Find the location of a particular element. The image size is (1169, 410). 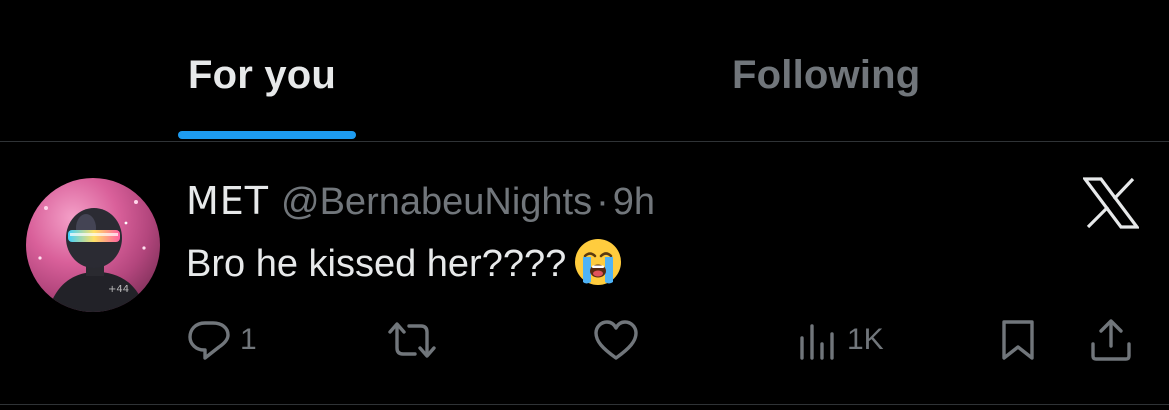

repost-icon is located at coordinates (412, 340).